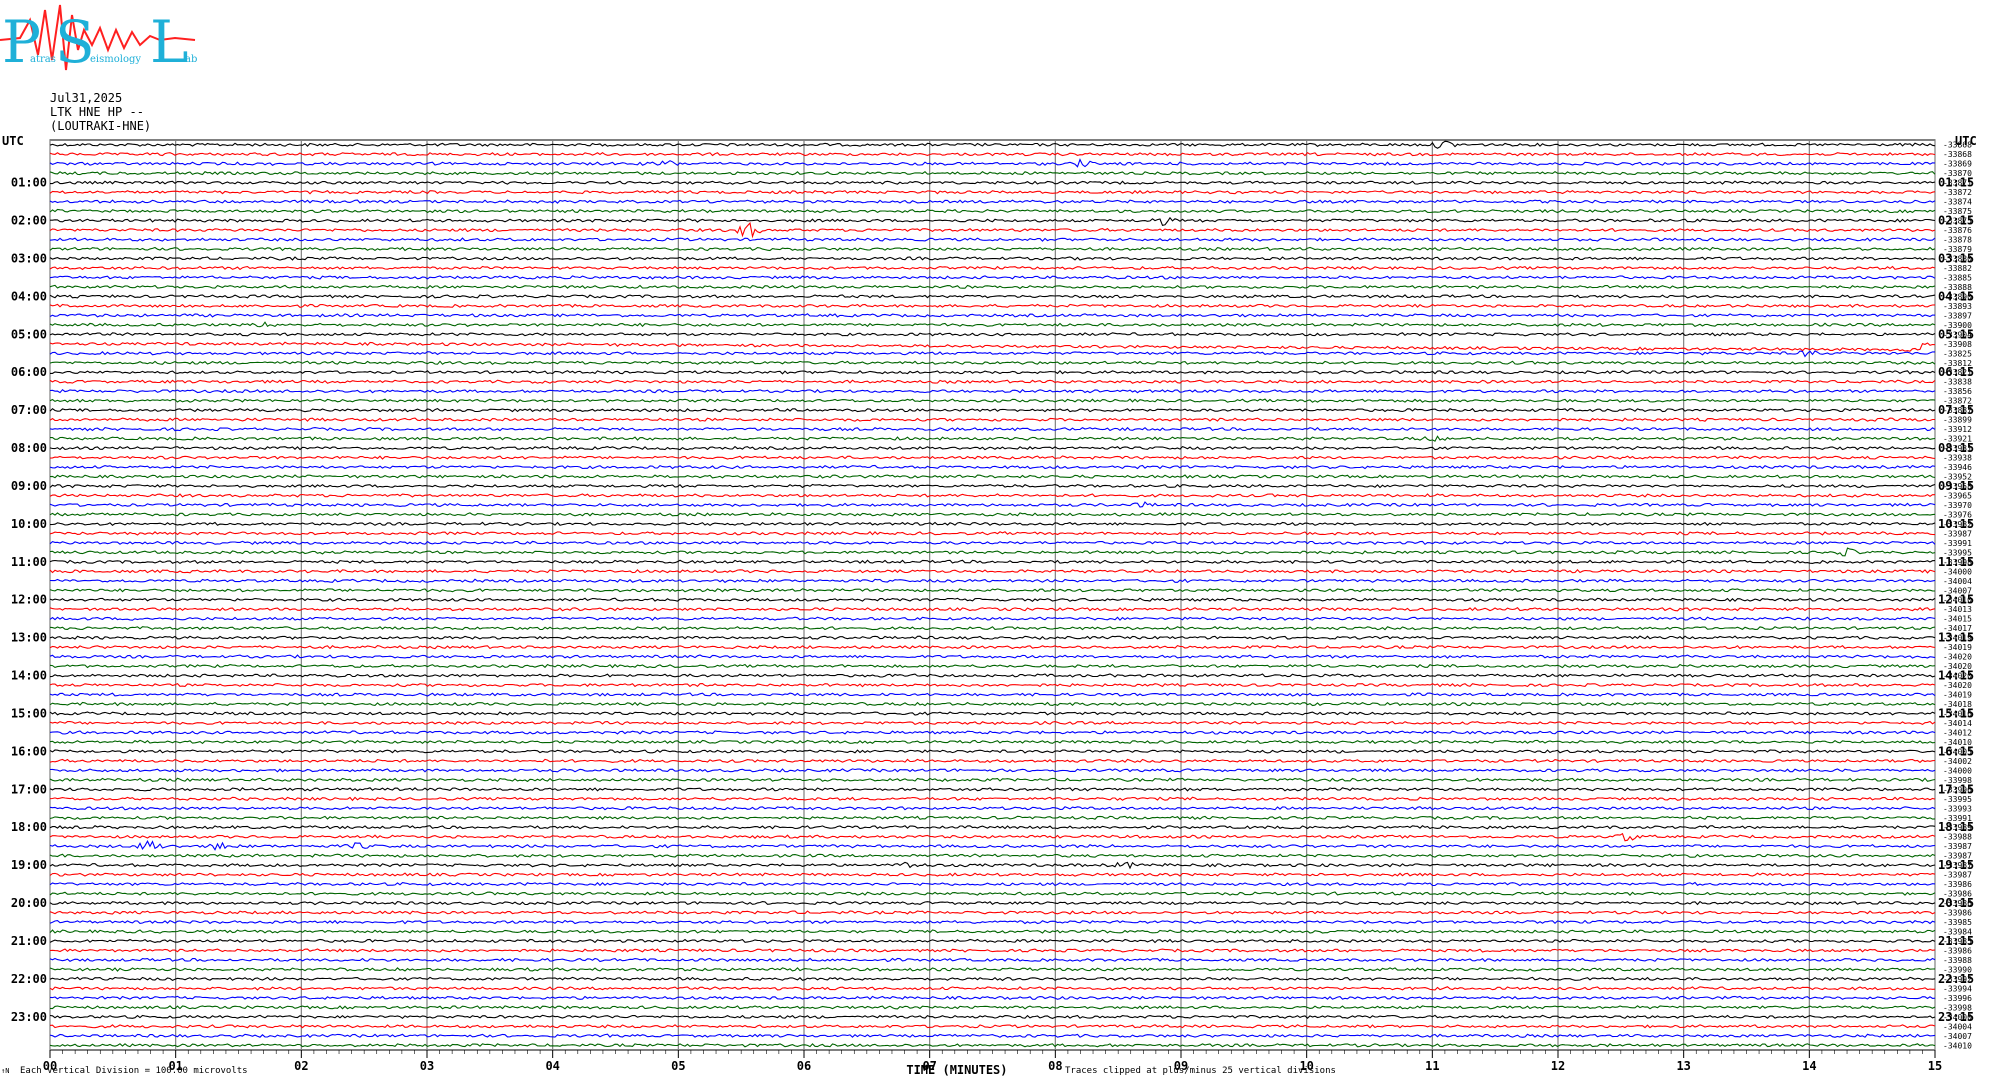 The width and height of the screenshot is (2010, 1080). What do you see at coordinates (29, 751) in the screenshot?
I see `hour-label-left: 16:00` at bounding box center [29, 751].